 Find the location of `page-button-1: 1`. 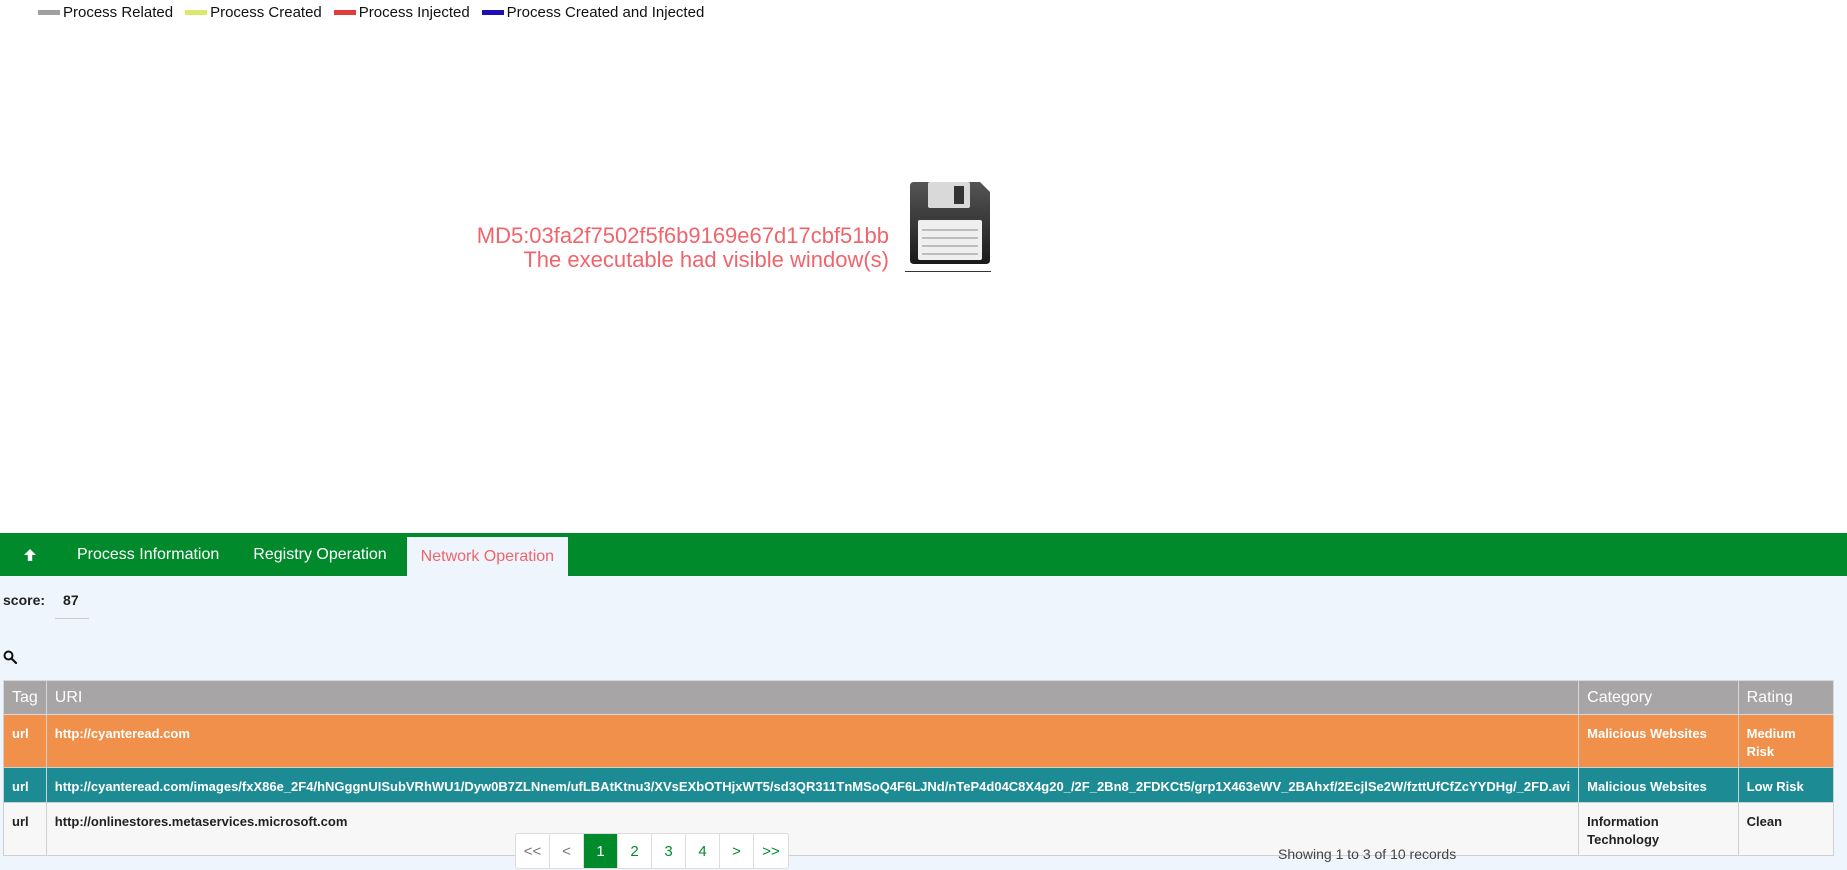

page-button-1: 1 is located at coordinates (601, 851).